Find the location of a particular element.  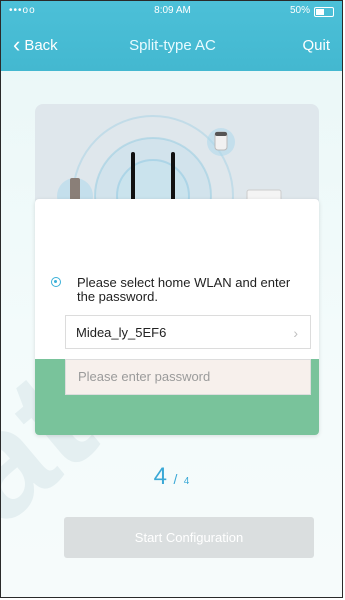

password-field is located at coordinates (188, 377).